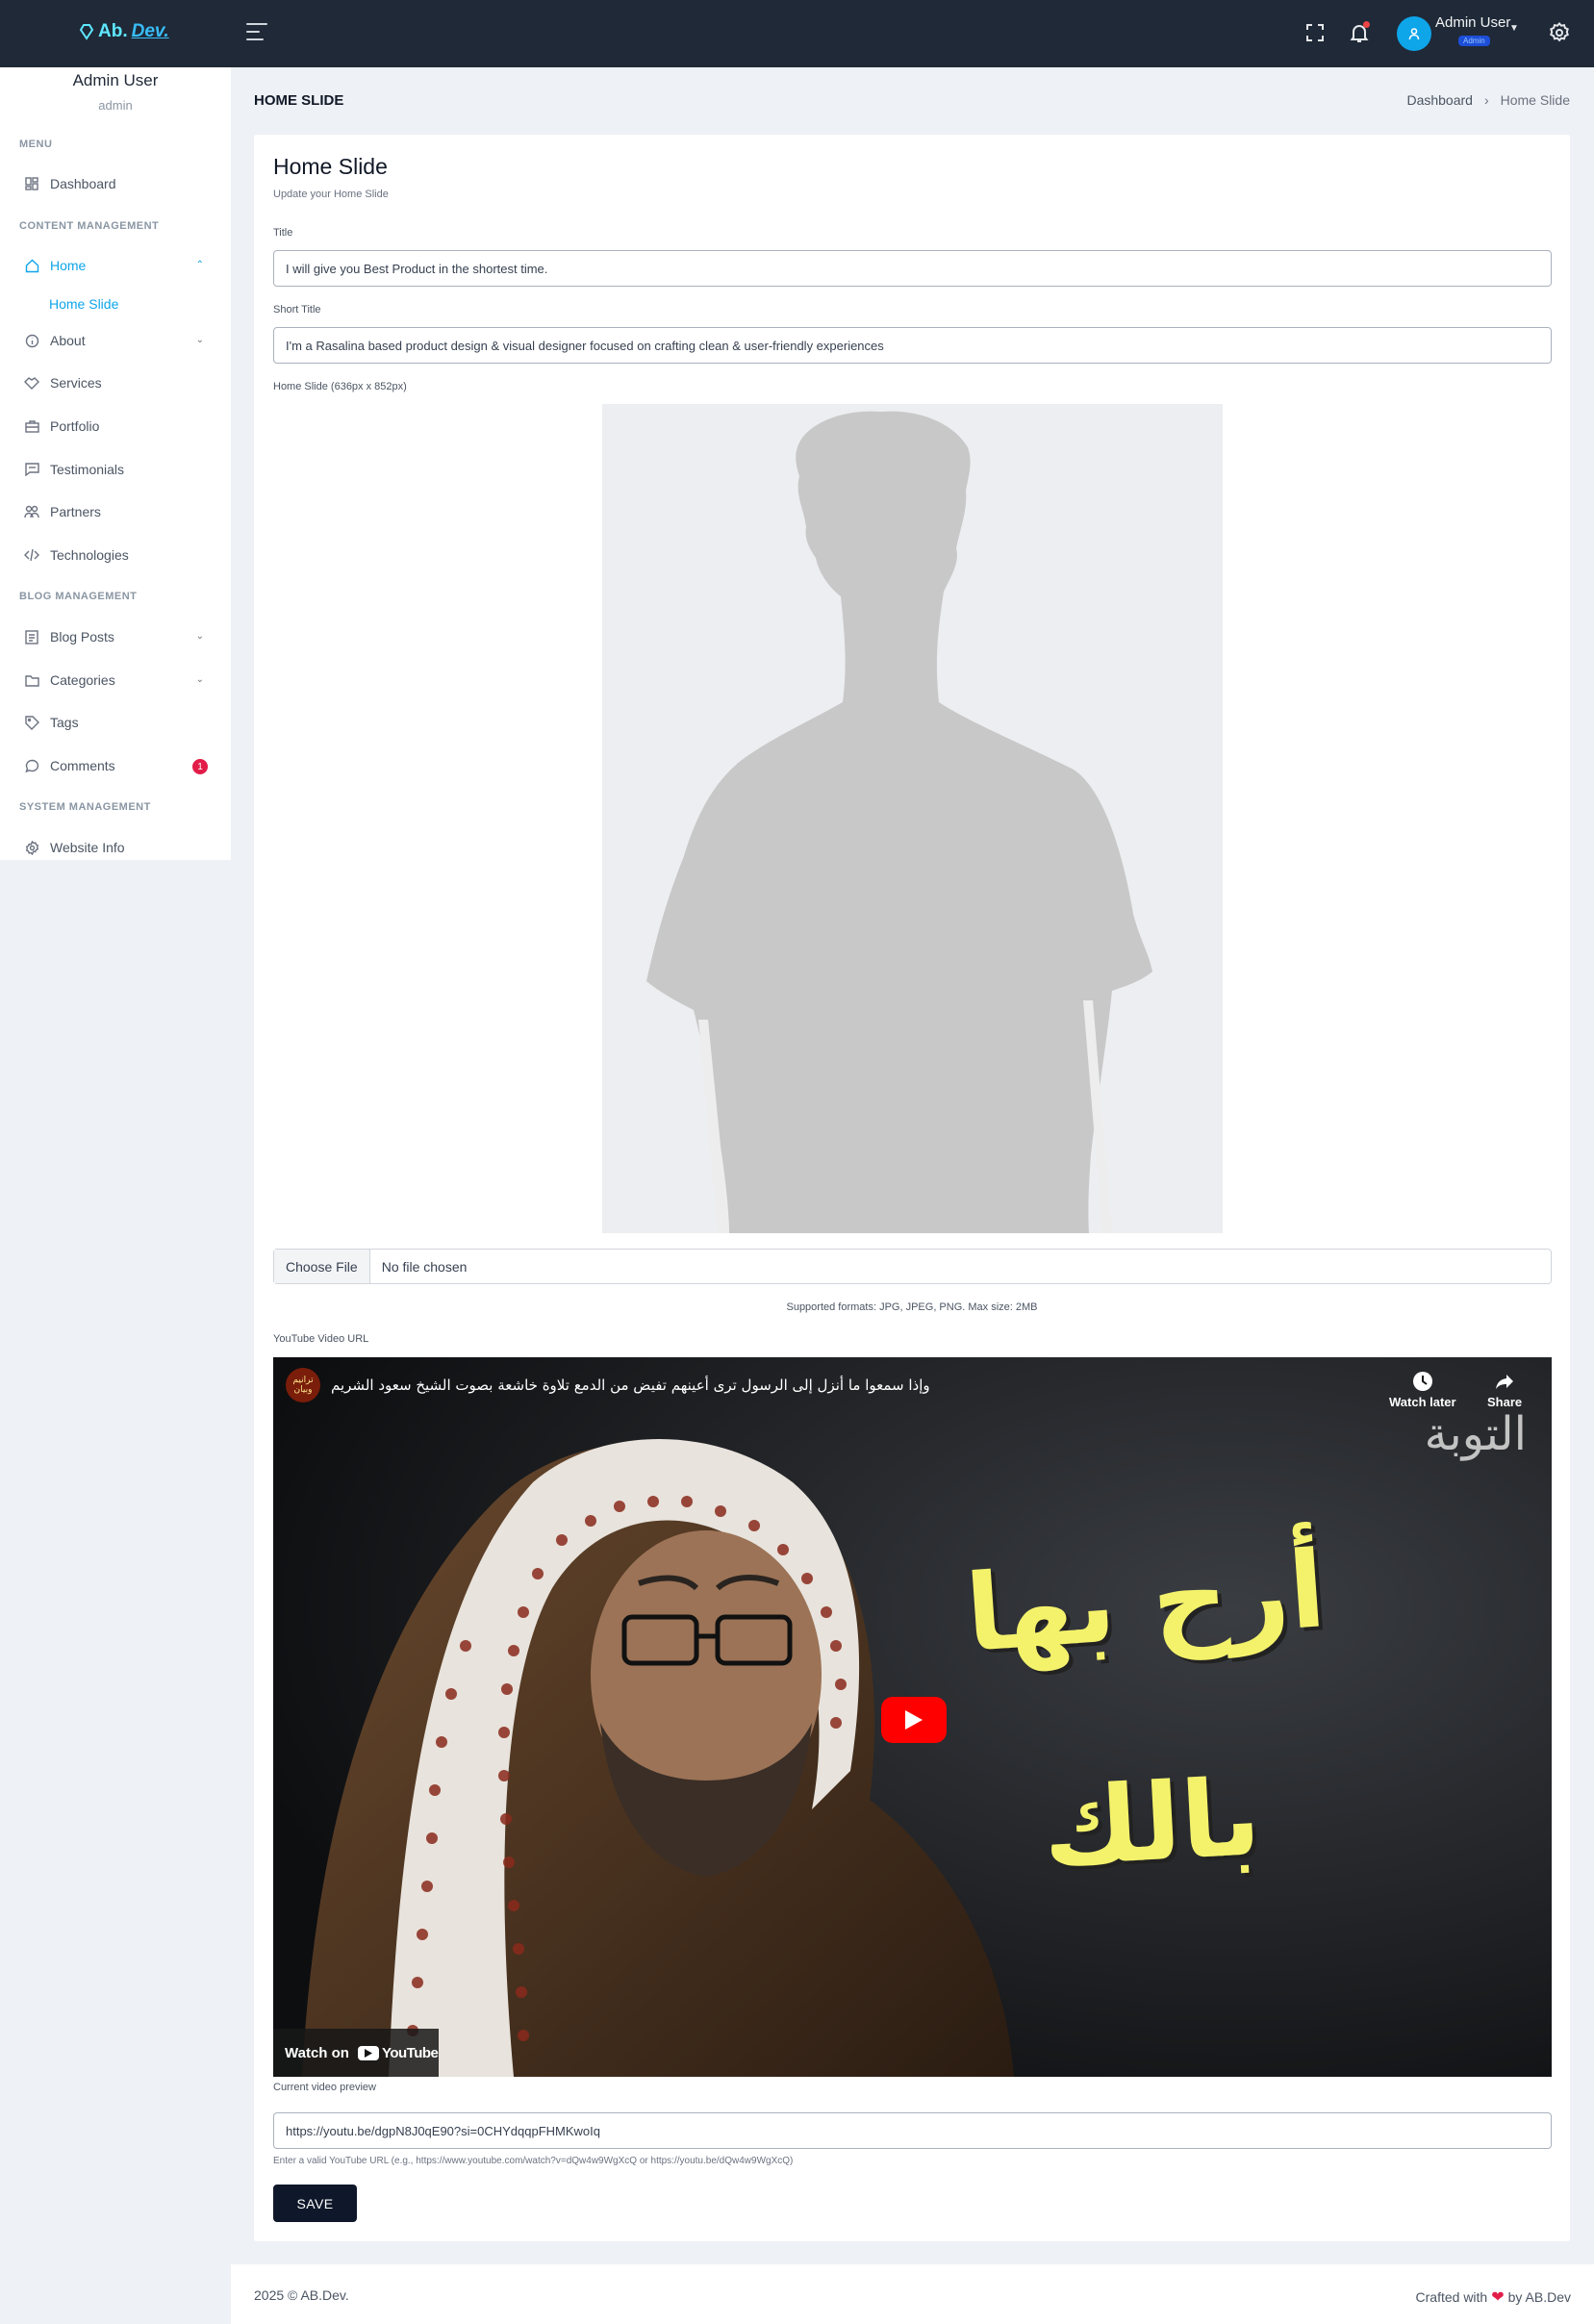 This screenshot has height=2324, width=1594. What do you see at coordinates (31, 340) in the screenshot?
I see `info-icon` at bounding box center [31, 340].